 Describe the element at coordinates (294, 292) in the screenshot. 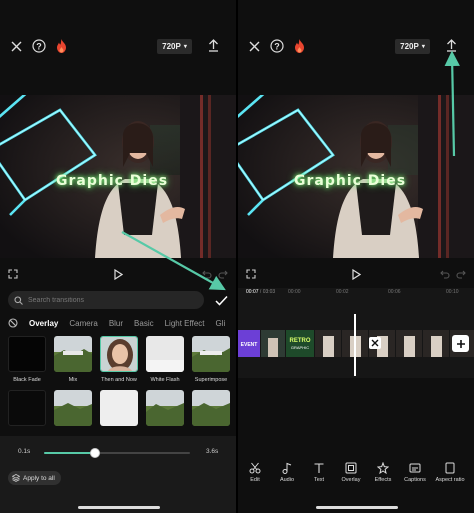

I see `ruler-mark: 00:00` at that location.